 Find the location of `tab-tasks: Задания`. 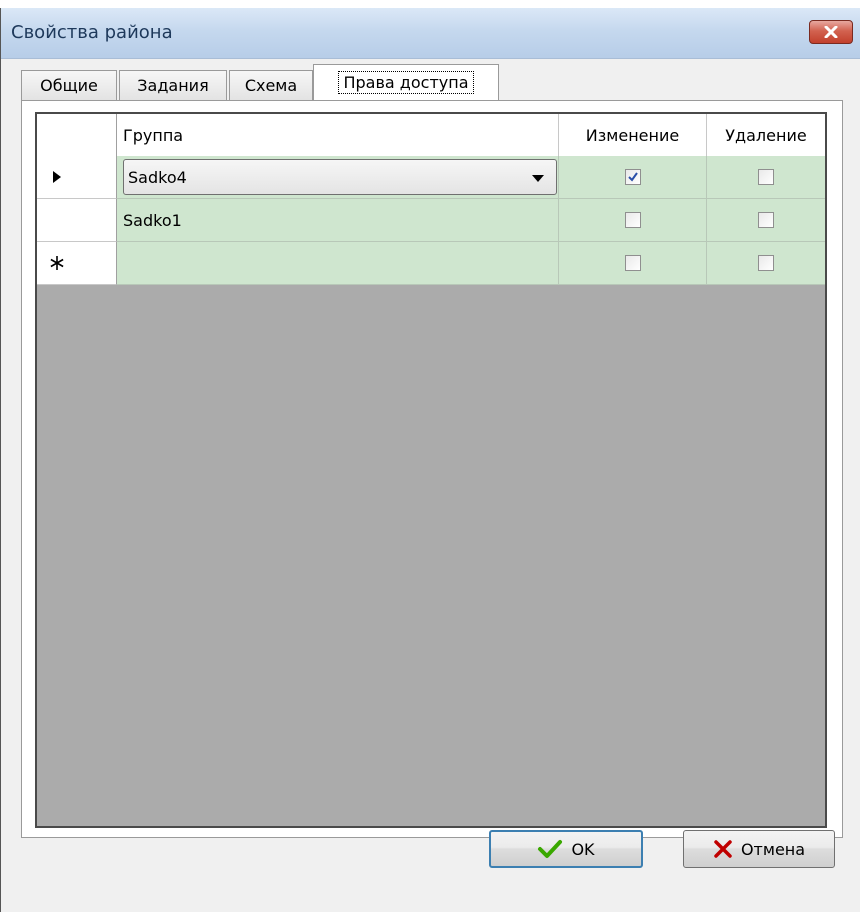

tab-tasks: Задания is located at coordinates (173, 85).